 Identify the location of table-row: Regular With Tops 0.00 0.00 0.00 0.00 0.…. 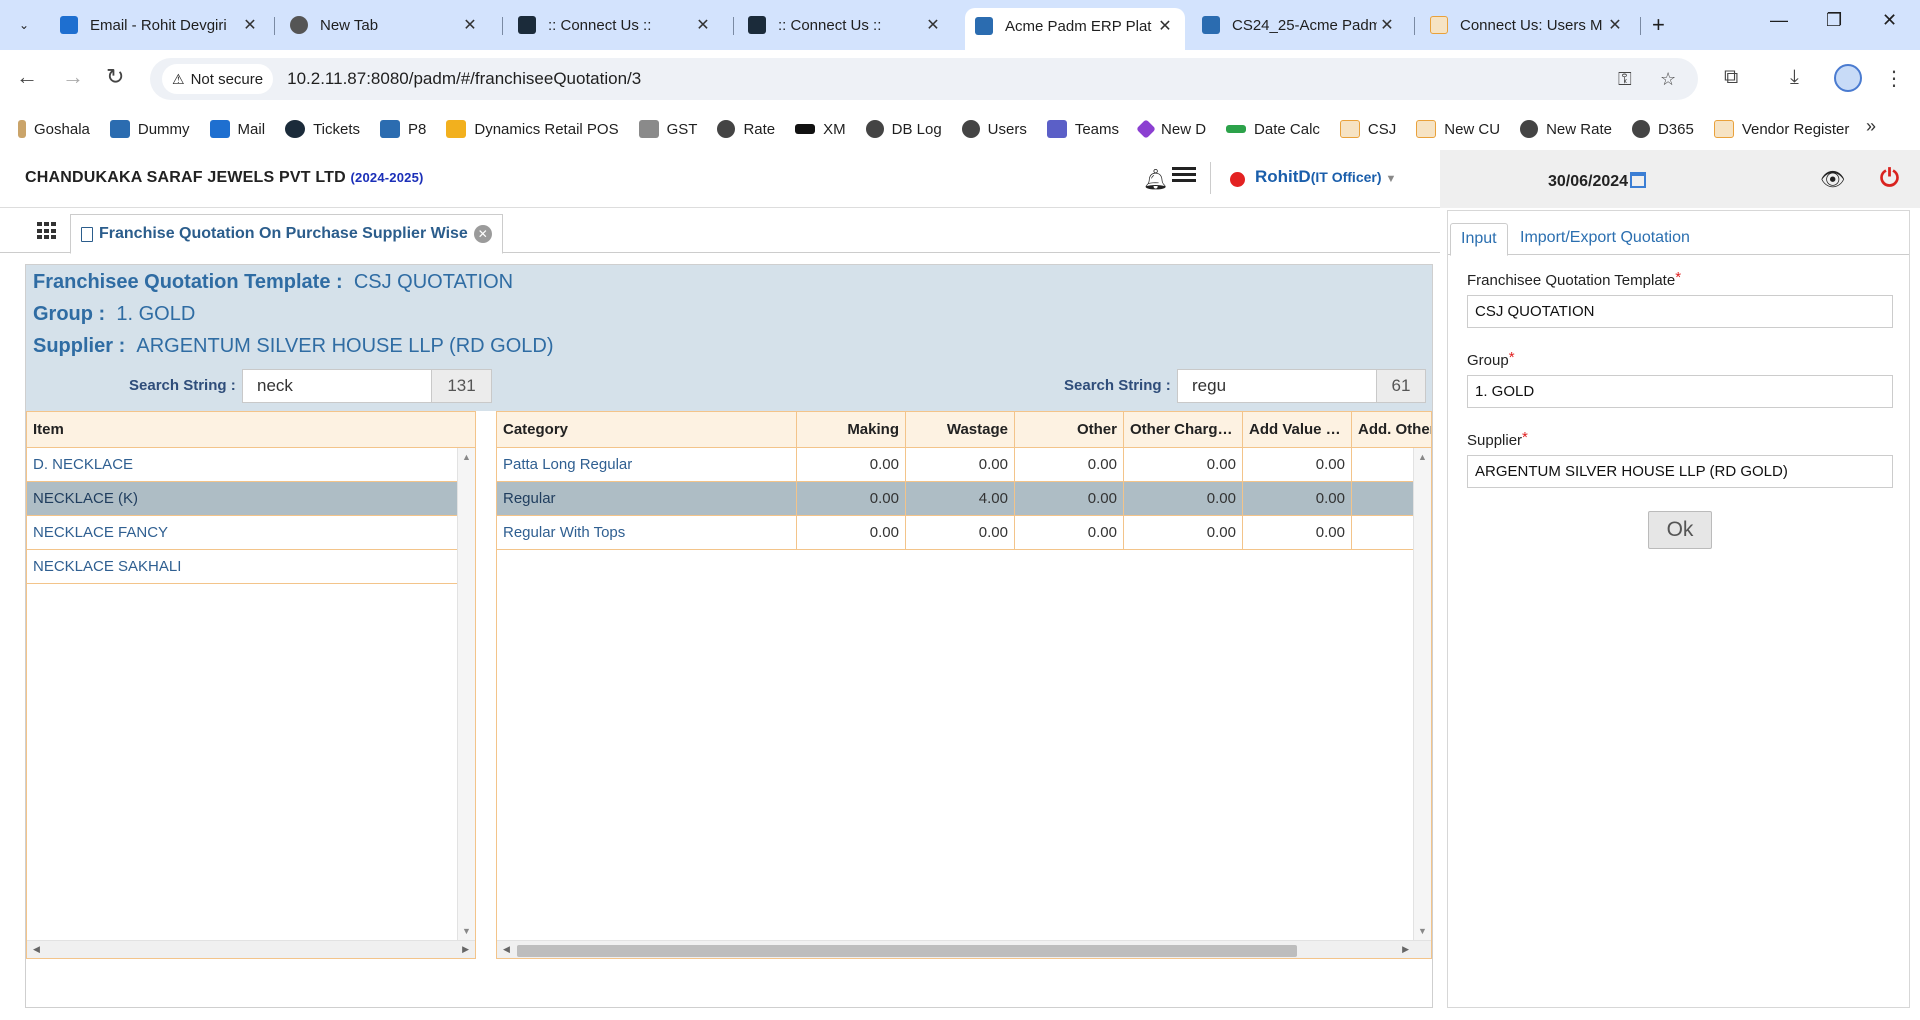
(964, 533).